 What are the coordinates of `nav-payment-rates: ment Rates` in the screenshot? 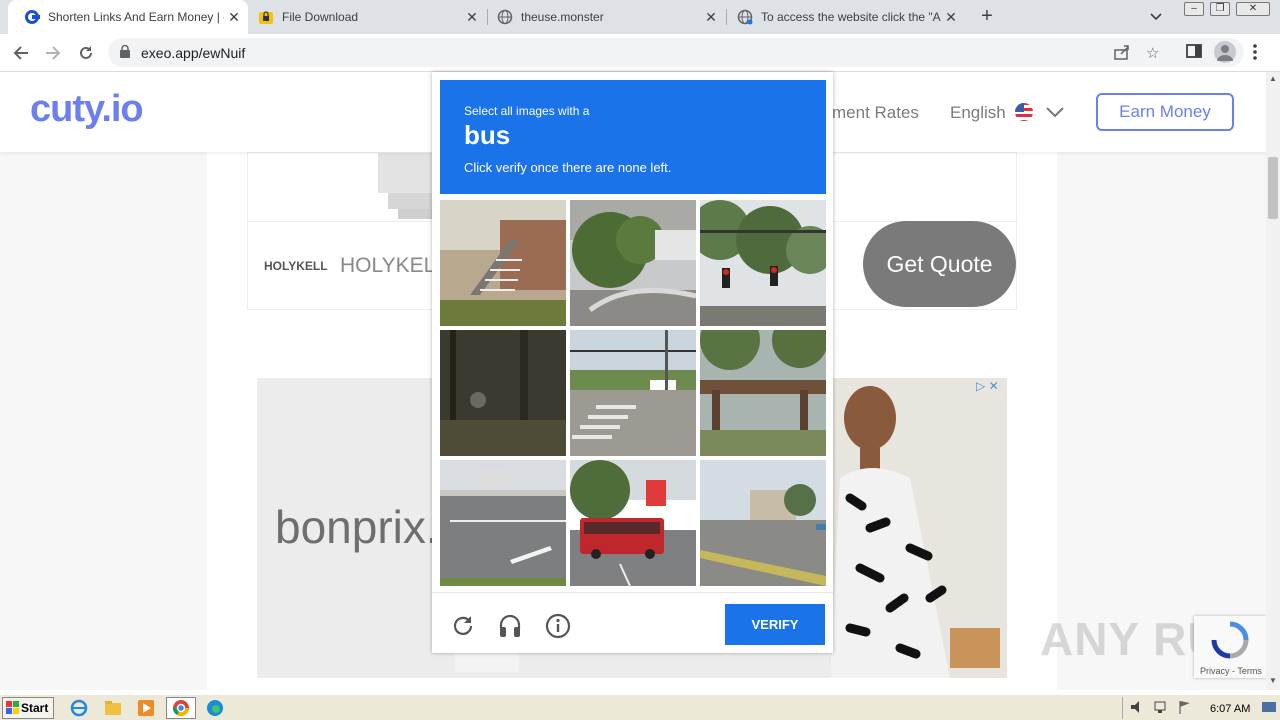 It's located at (875, 113).